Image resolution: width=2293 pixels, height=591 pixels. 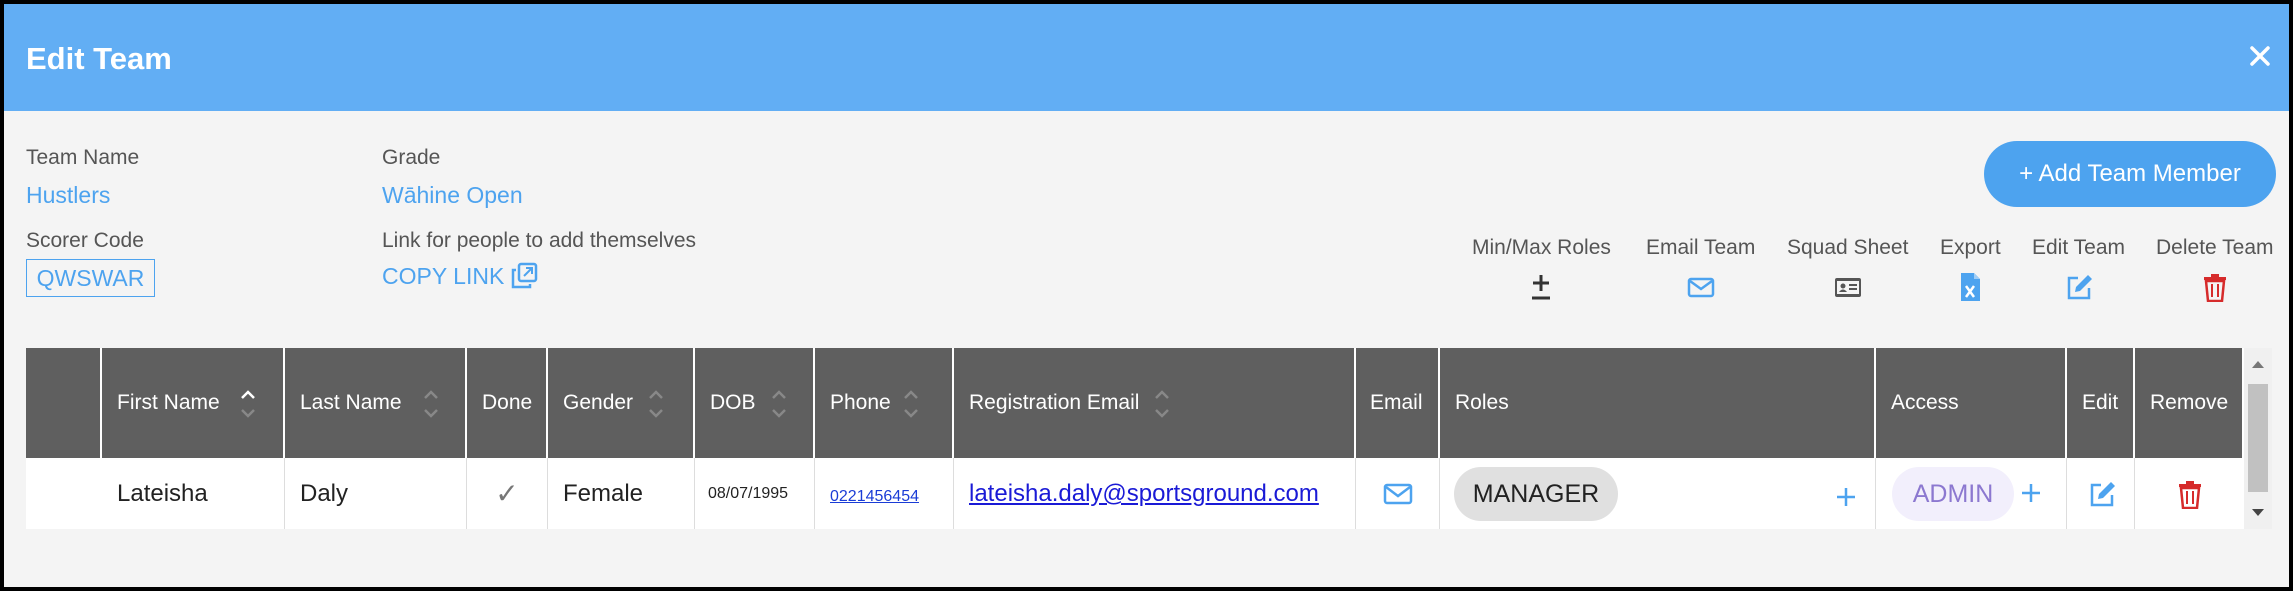 I want to click on edit-team-label: Edit Team, so click(x=2078, y=247).